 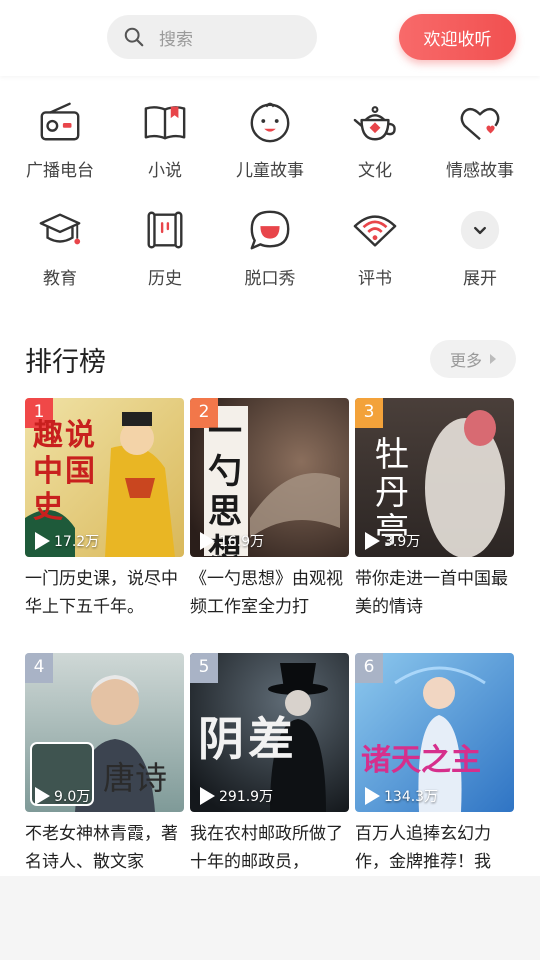 What do you see at coordinates (104, 477) in the screenshot?
I see `book-cover: 1 趣说中国史 17.2万` at bounding box center [104, 477].